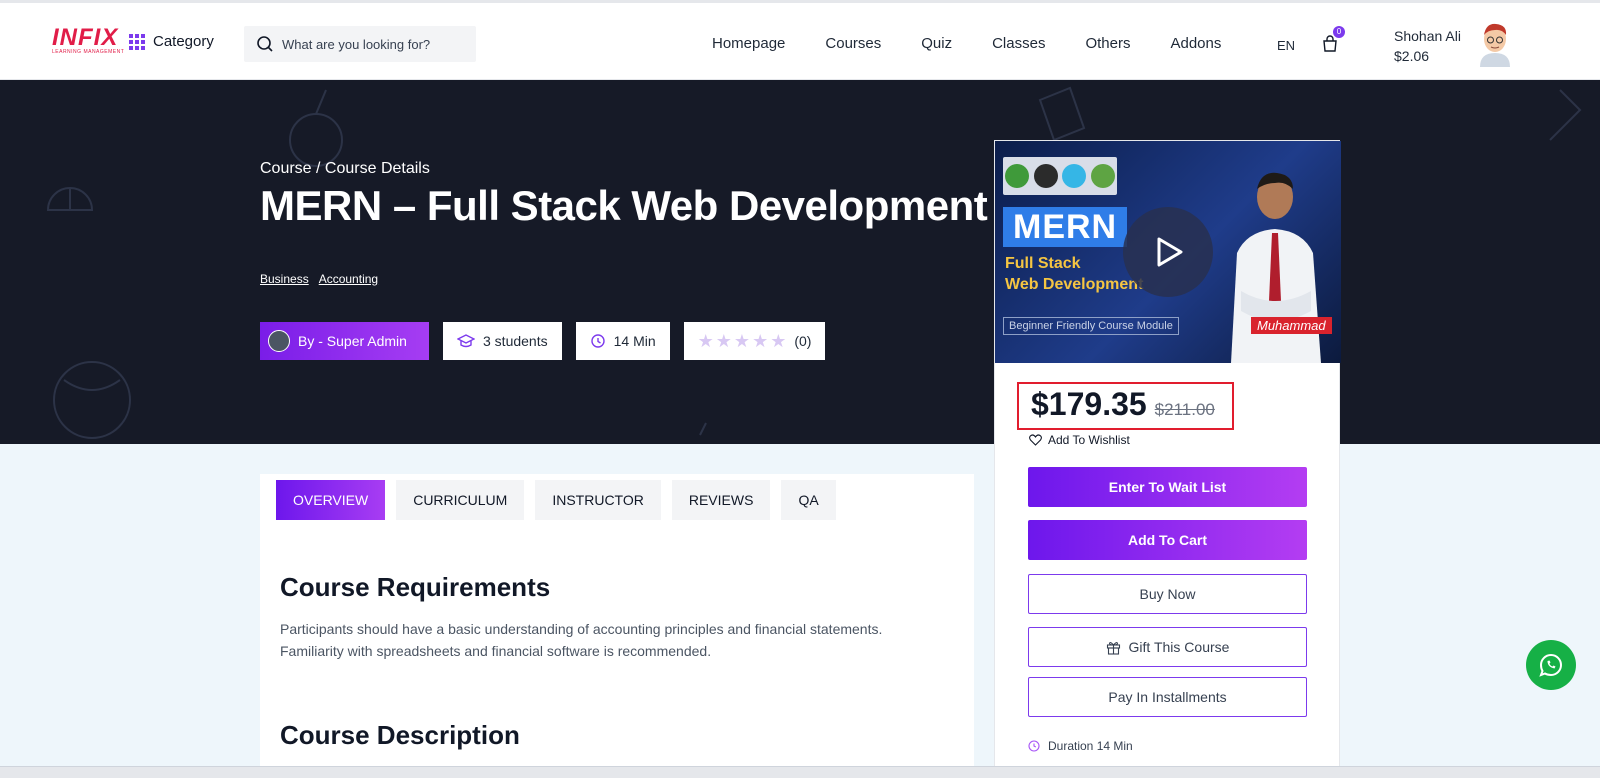 The image size is (1600, 778). Describe the element at coordinates (808, 500) in the screenshot. I see `tab-qa: QA` at that location.